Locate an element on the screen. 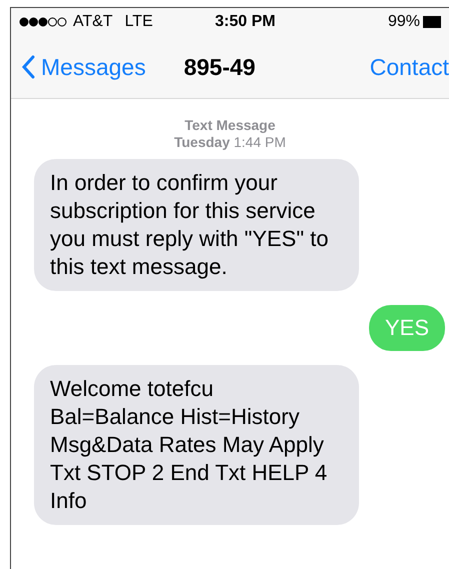 The height and width of the screenshot is (569, 449). carrier-name: AT&T is located at coordinates (93, 22).